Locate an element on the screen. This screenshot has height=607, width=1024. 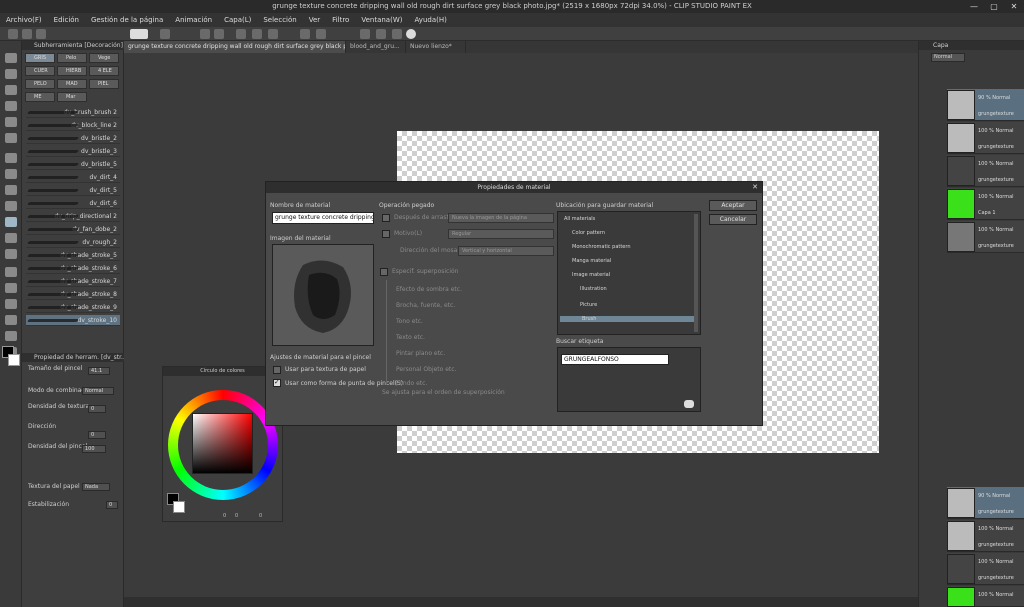
pattern-checkbox is located at coordinates (386, 234).